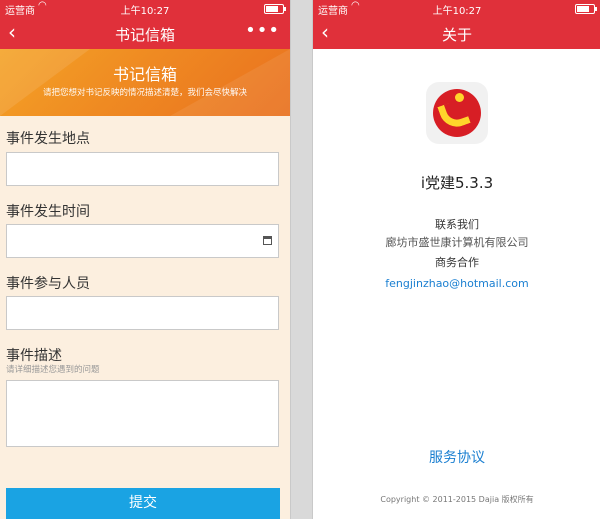  What do you see at coordinates (457, 242) in the screenshot?
I see `company-name: 廊坊市盛世康计算机有限公司` at bounding box center [457, 242].